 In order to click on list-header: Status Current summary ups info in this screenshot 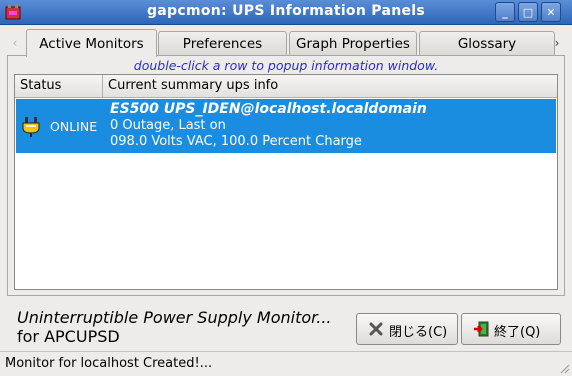, I will do `click(286, 86)`.